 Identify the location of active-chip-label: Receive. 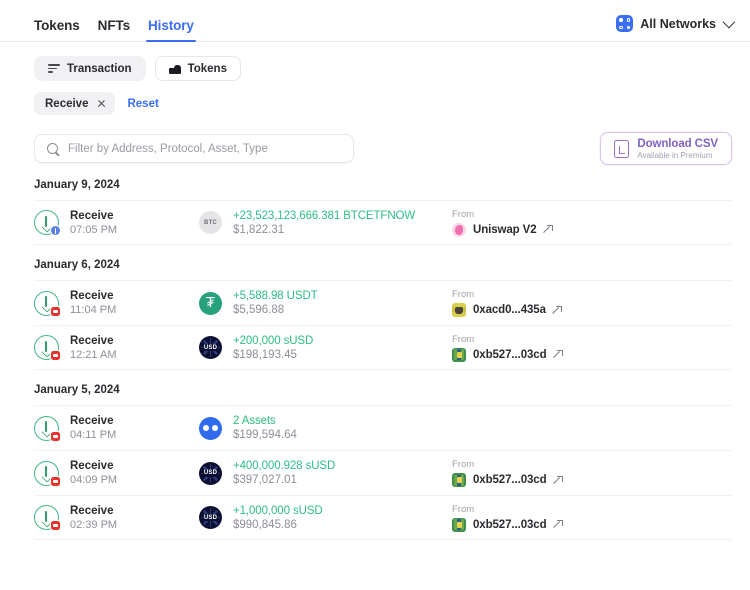
(67, 103).